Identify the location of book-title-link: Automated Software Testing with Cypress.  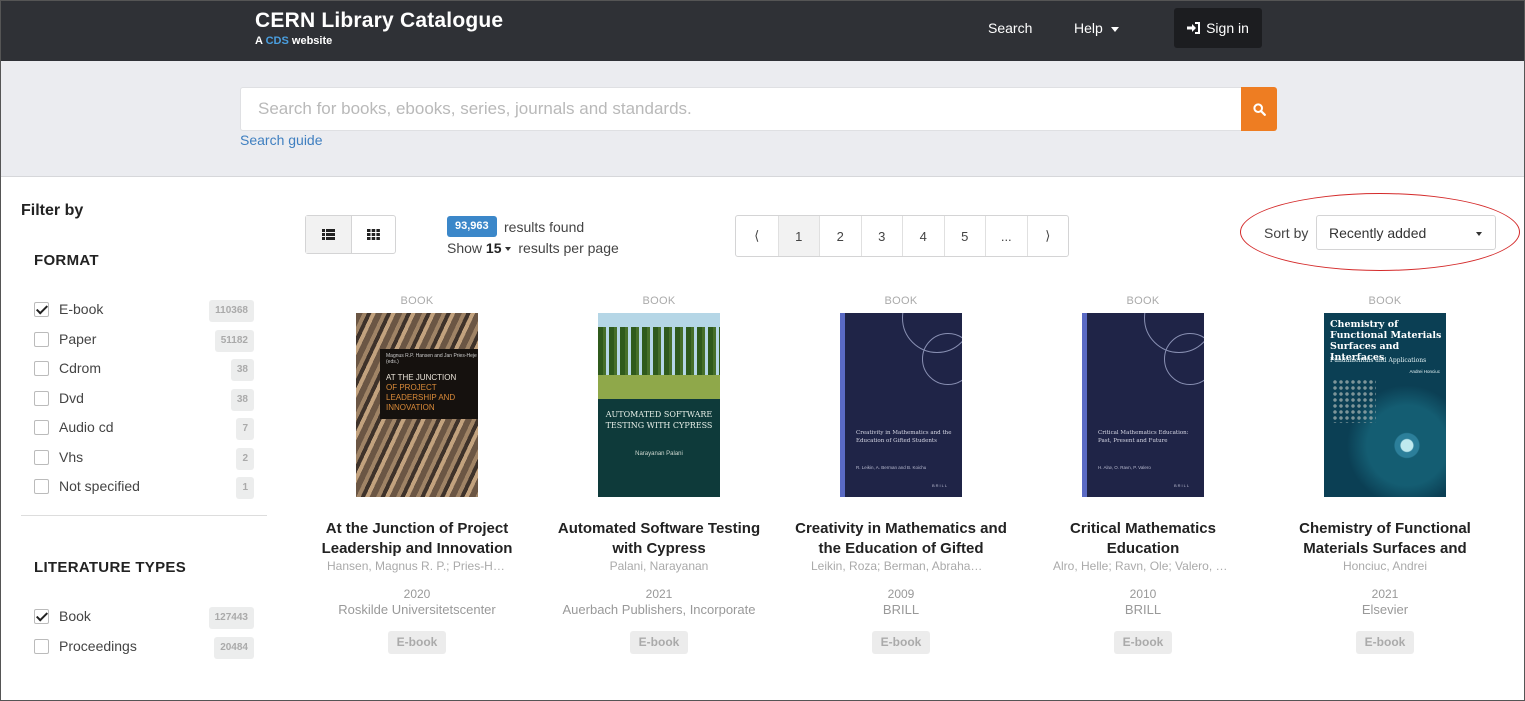
(659, 539).